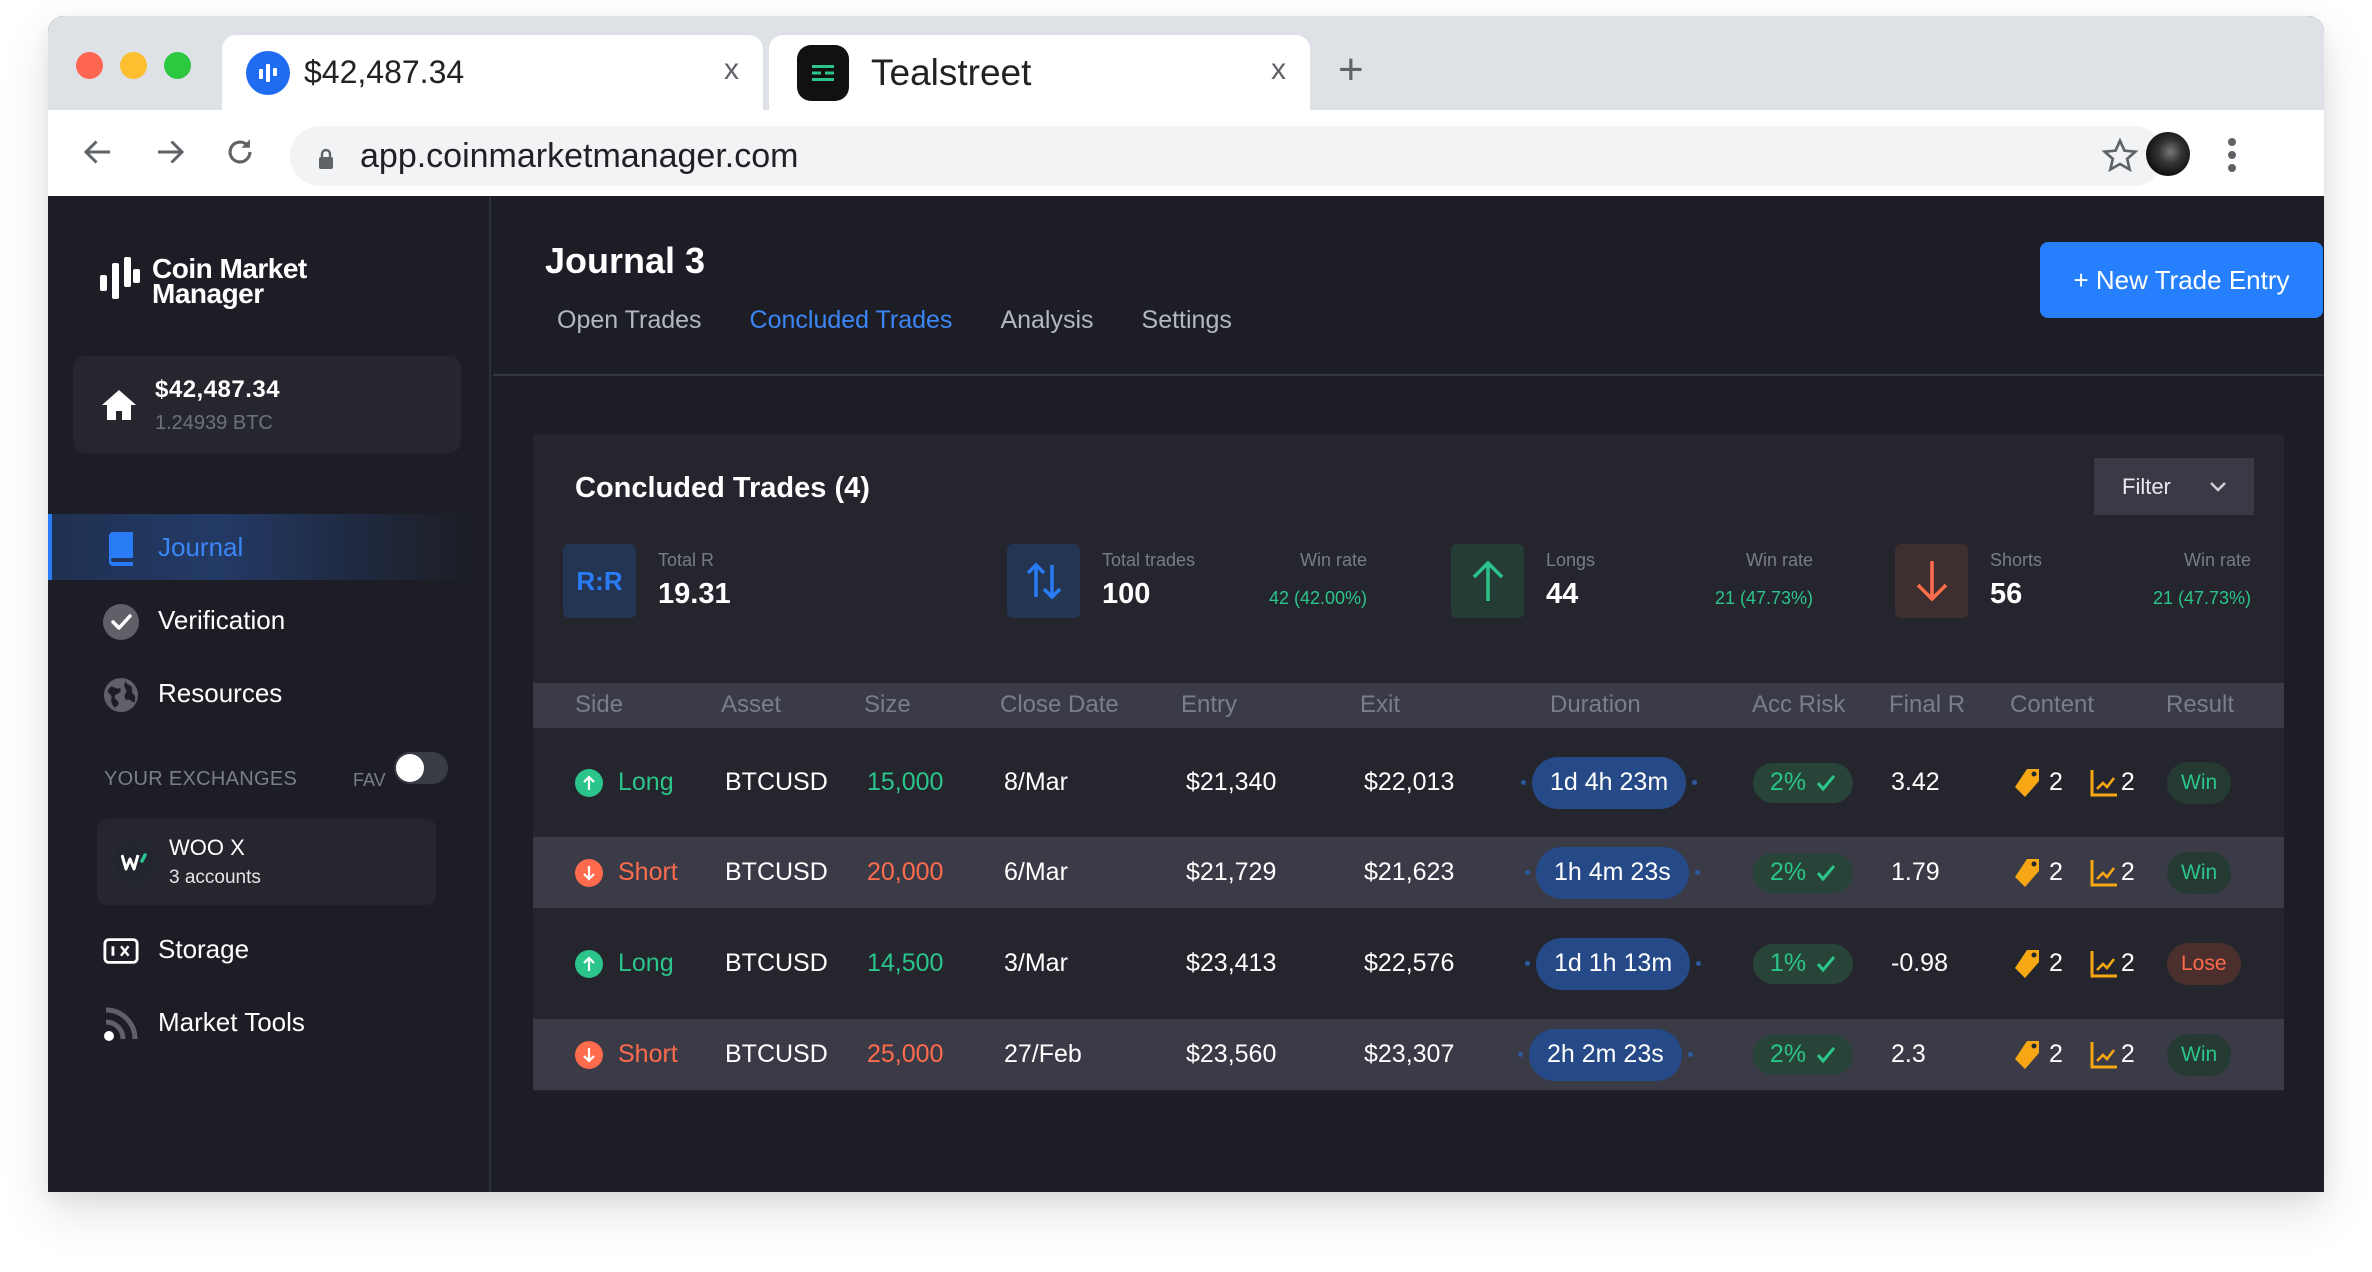  What do you see at coordinates (1595, 705) in the screenshot?
I see `column-header-duration: Duration` at bounding box center [1595, 705].